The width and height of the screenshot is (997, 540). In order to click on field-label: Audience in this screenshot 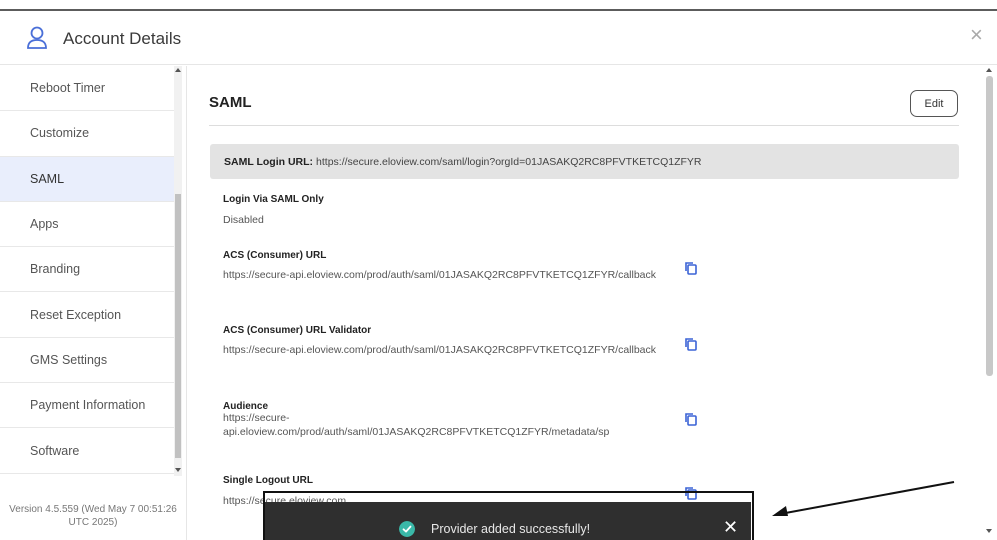, I will do `click(246, 406)`.